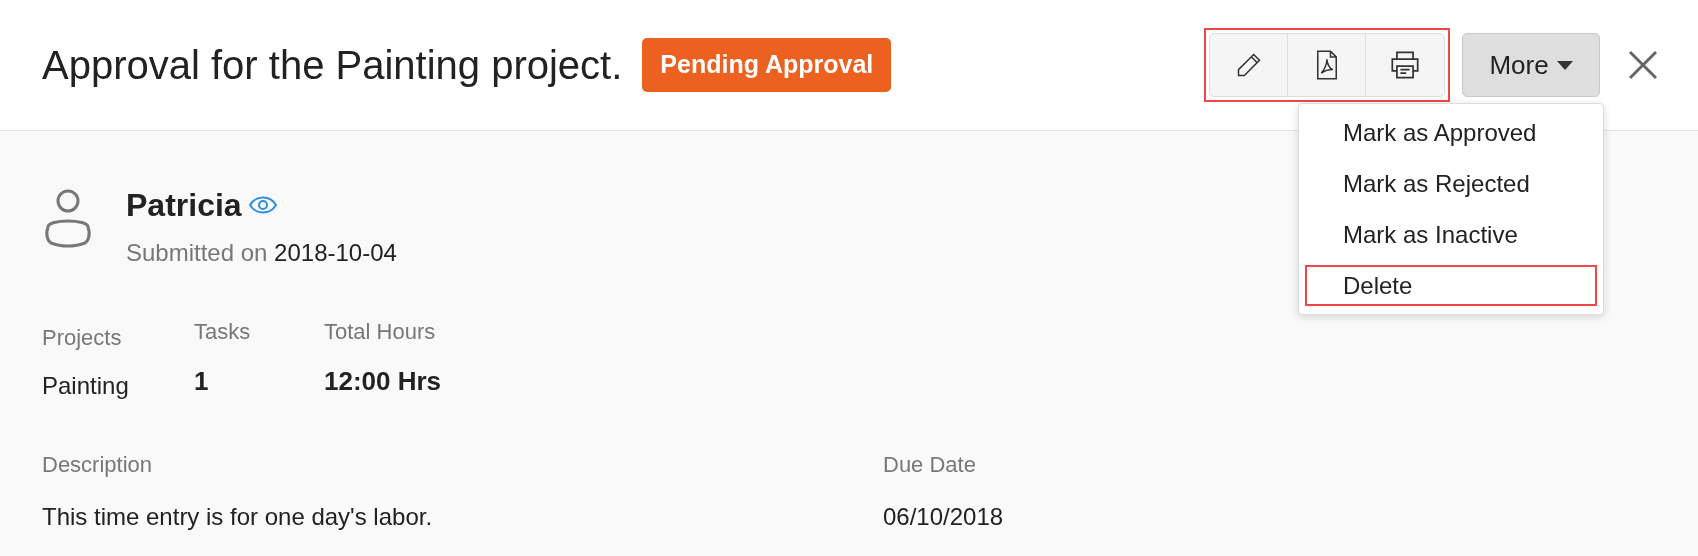  What do you see at coordinates (380, 332) in the screenshot?
I see `field-label: Total Hours` at bounding box center [380, 332].